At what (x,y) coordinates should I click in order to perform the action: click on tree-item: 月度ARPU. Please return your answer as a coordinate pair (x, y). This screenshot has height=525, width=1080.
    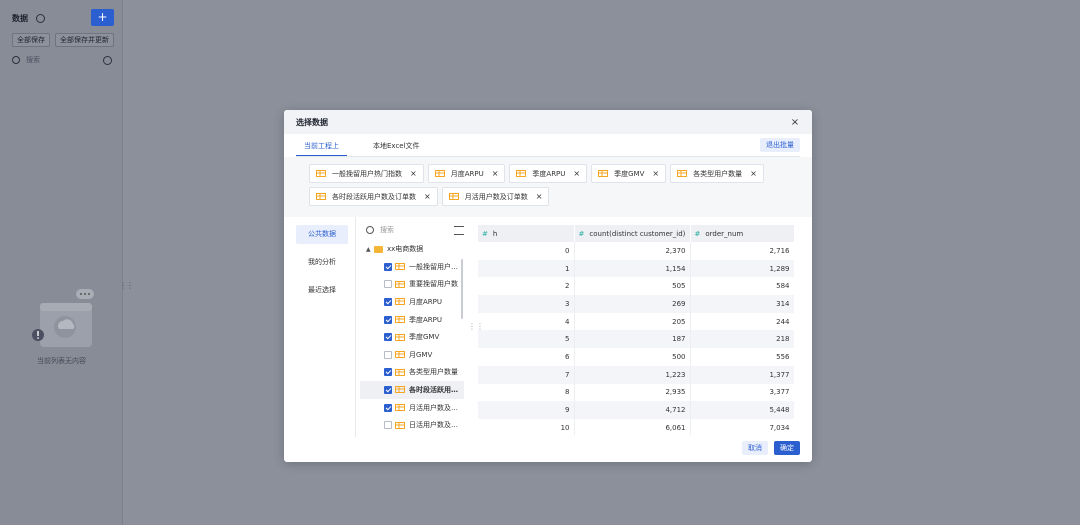
    Looking at the image, I should click on (412, 302).